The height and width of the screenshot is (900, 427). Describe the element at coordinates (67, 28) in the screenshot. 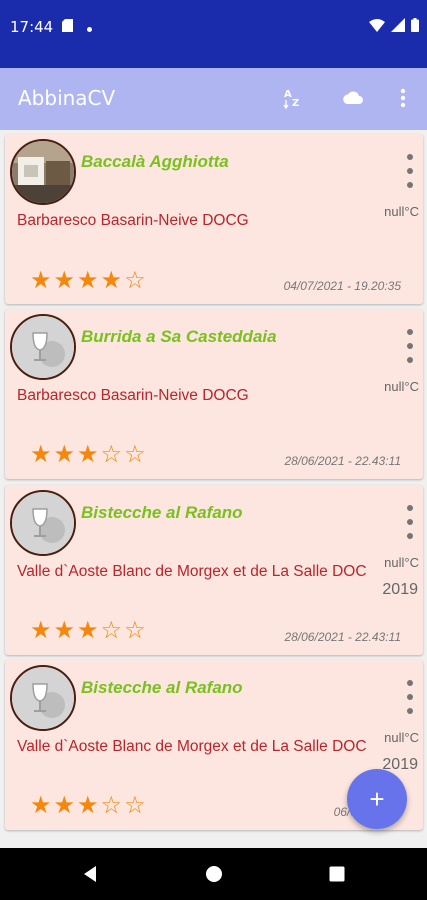

I see `sd-card-icon` at that location.